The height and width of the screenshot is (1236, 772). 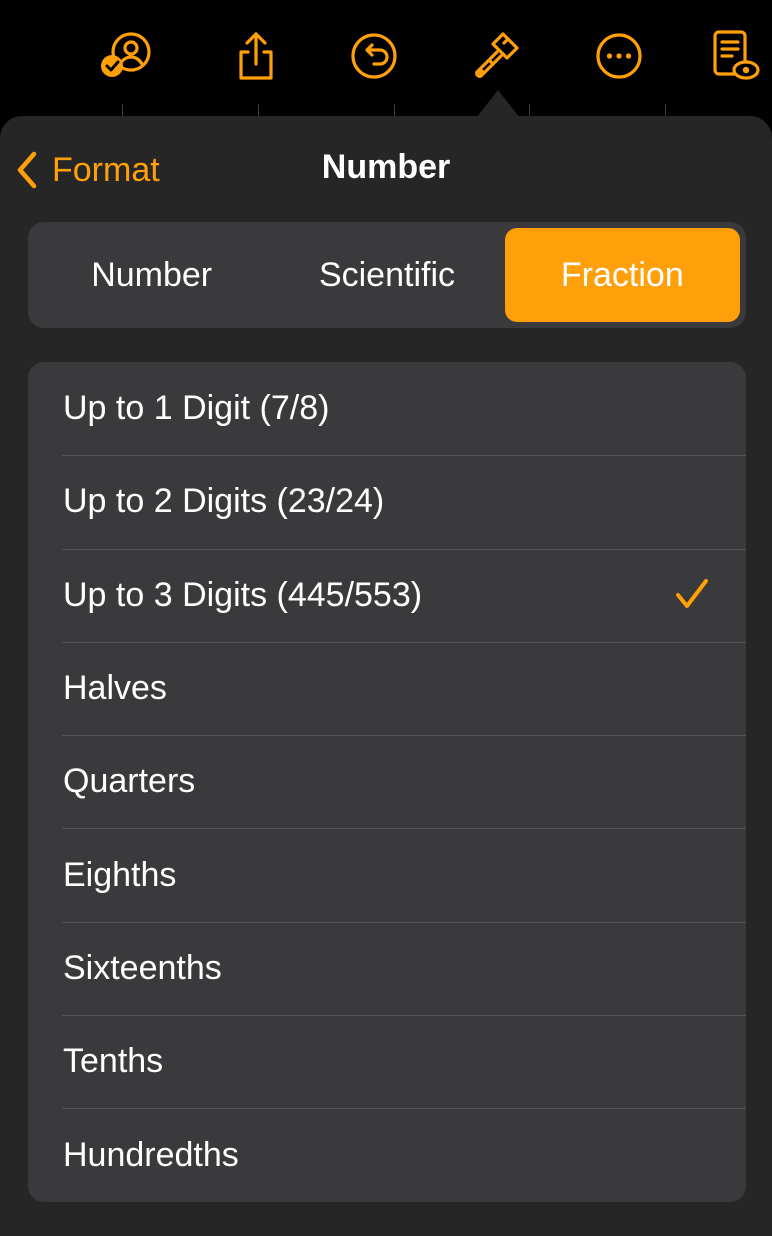 What do you see at coordinates (622, 275) in the screenshot?
I see `segment-fraction: Fraction` at bounding box center [622, 275].